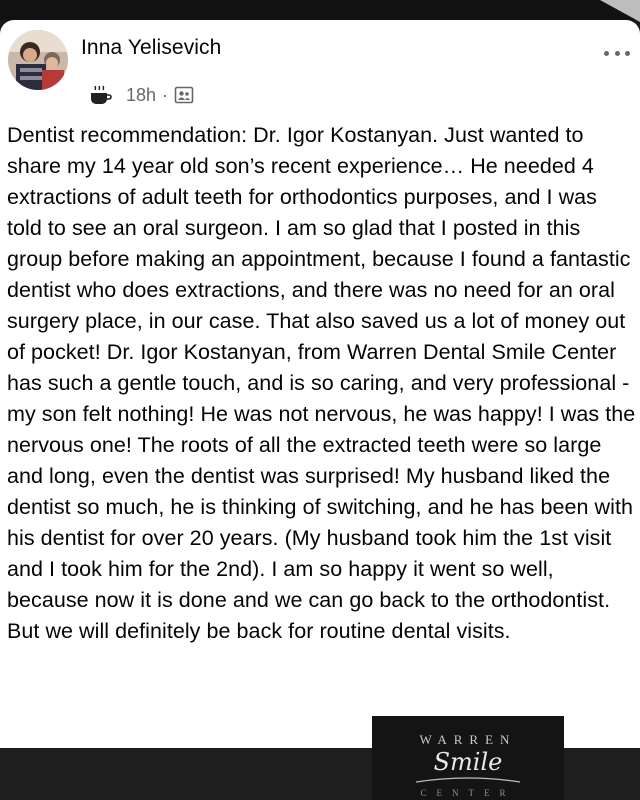 The height and width of the screenshot is (800, 640). Describe the element at coordinates (468, 762) in the screenshot. I see `logo-line-smile: Smile` at that location.